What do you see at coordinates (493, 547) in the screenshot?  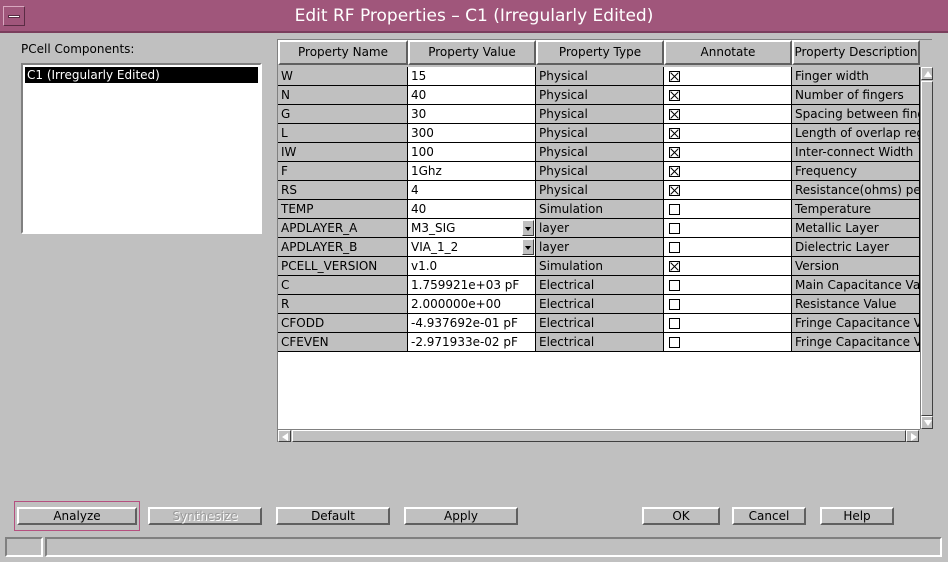 I see `status-field-main` at bounding box center [493, 547].